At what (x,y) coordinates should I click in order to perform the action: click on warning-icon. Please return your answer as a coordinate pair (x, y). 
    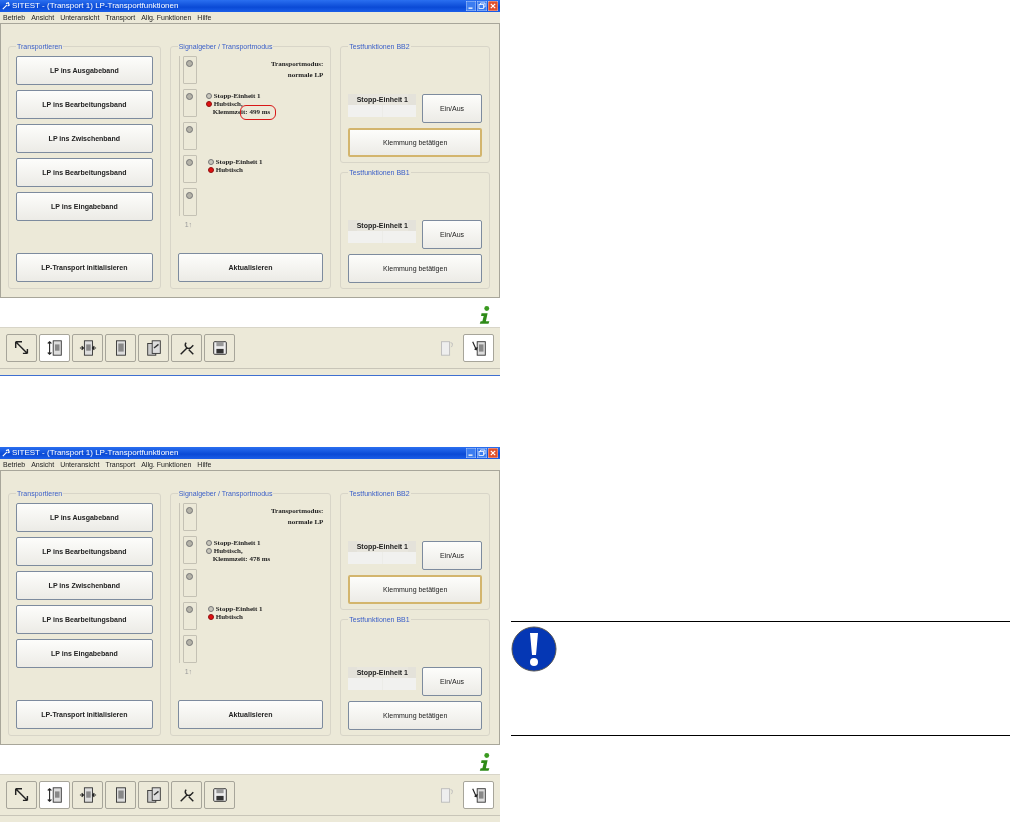
    Looking at the image, I should click on (534, 649).